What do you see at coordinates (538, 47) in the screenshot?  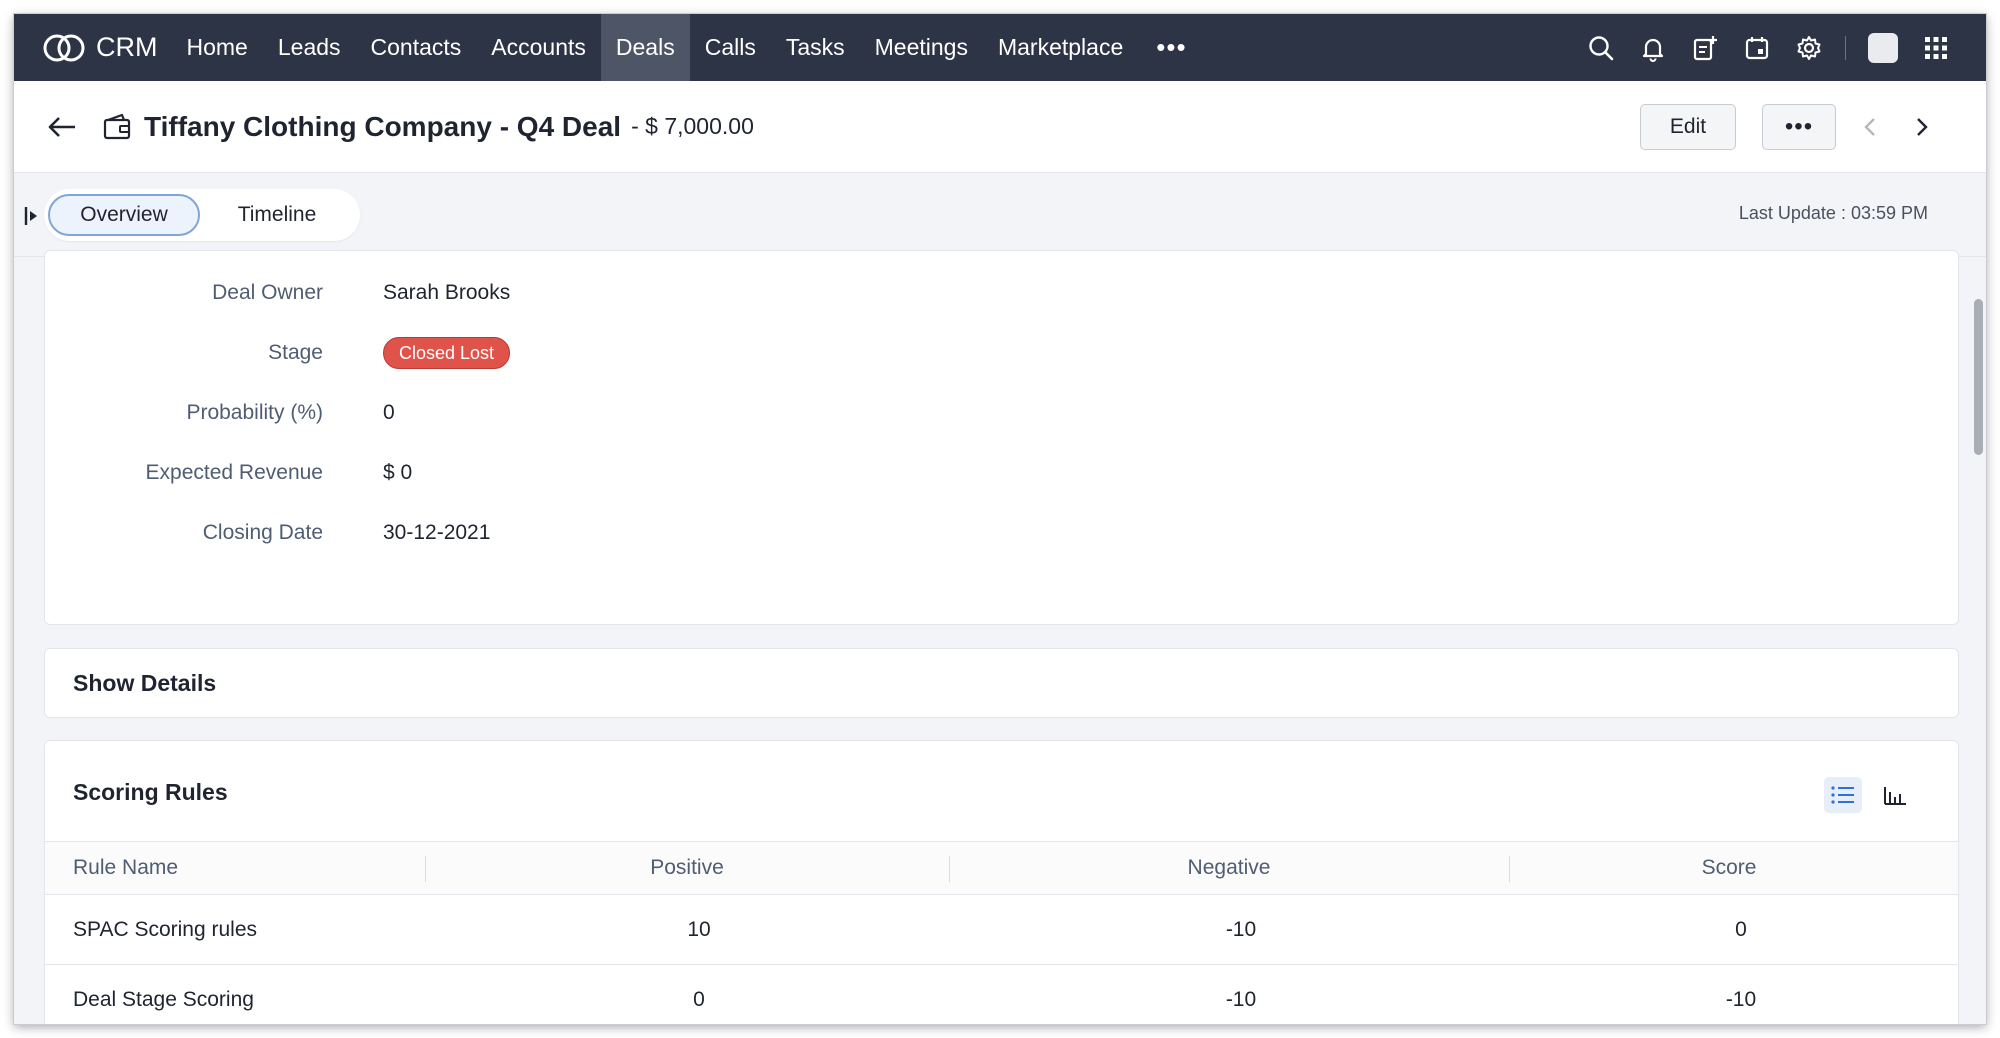 I see `nav-accounts: Accounts` at bounding box center [538, 47].